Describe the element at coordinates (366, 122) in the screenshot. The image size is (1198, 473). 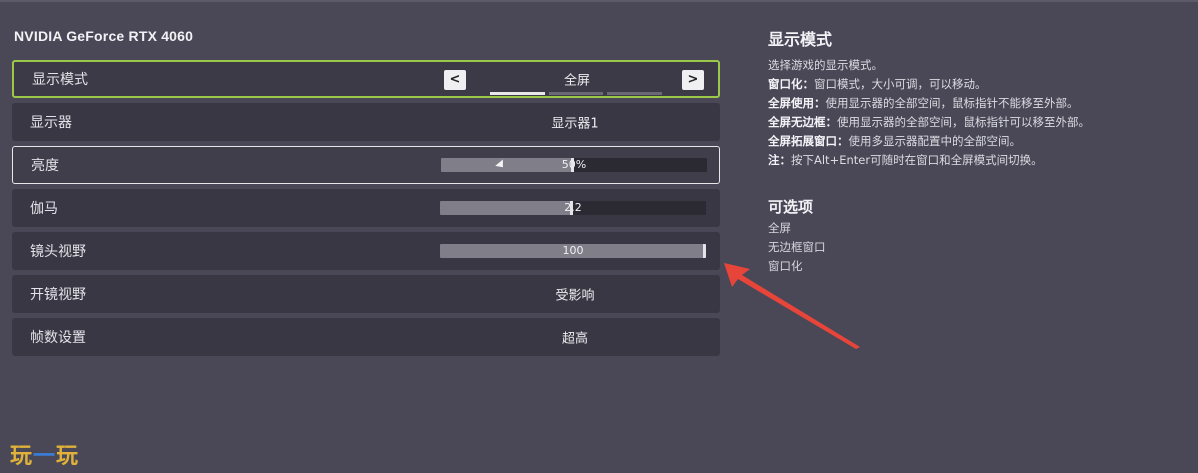
I see `setting-row-monitor: 显示器 显示器1` at that location.